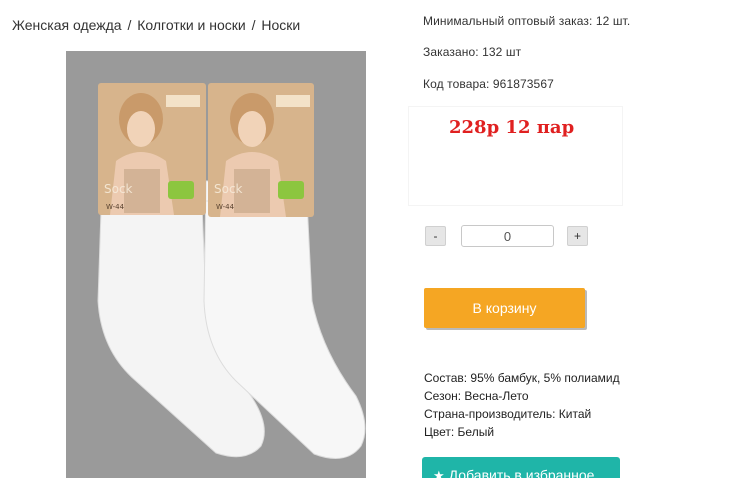 This screenshot has height=478, width=755. What do you see at coordinates (476, 396) in the screenshot?
I see `spec-season: Сезон: Весна-Лето` at bounding box center [476, 396].